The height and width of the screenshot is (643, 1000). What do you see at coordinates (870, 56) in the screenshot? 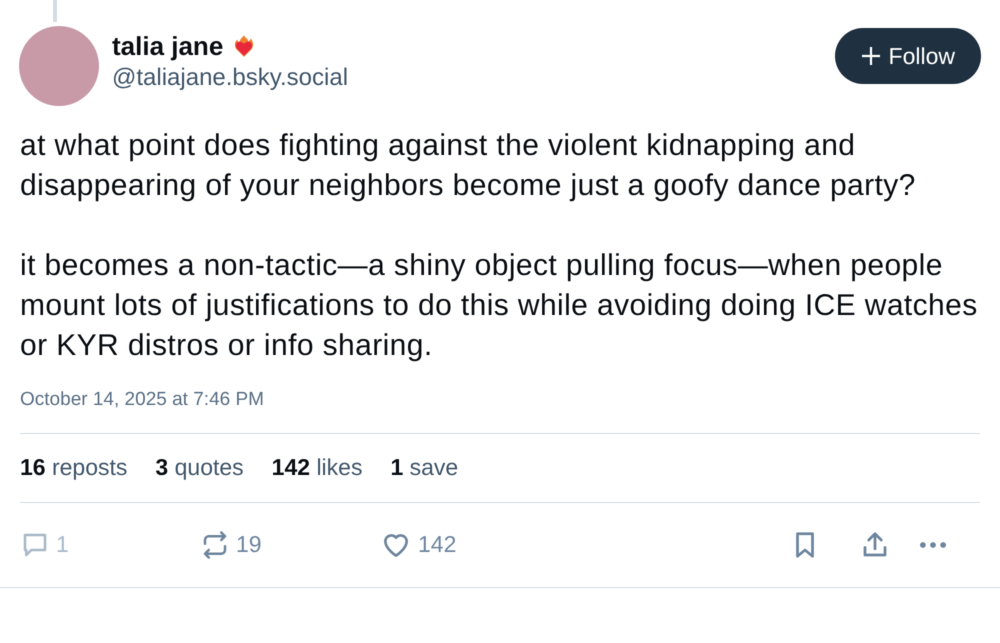
I see `plus-icon` at bounding box center [870, 56].